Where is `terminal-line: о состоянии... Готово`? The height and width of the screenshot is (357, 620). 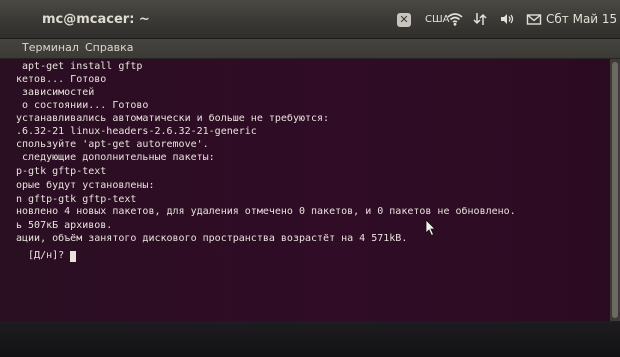
terminal-line: о состоянии... Готово is located at coordinates (82, 105).